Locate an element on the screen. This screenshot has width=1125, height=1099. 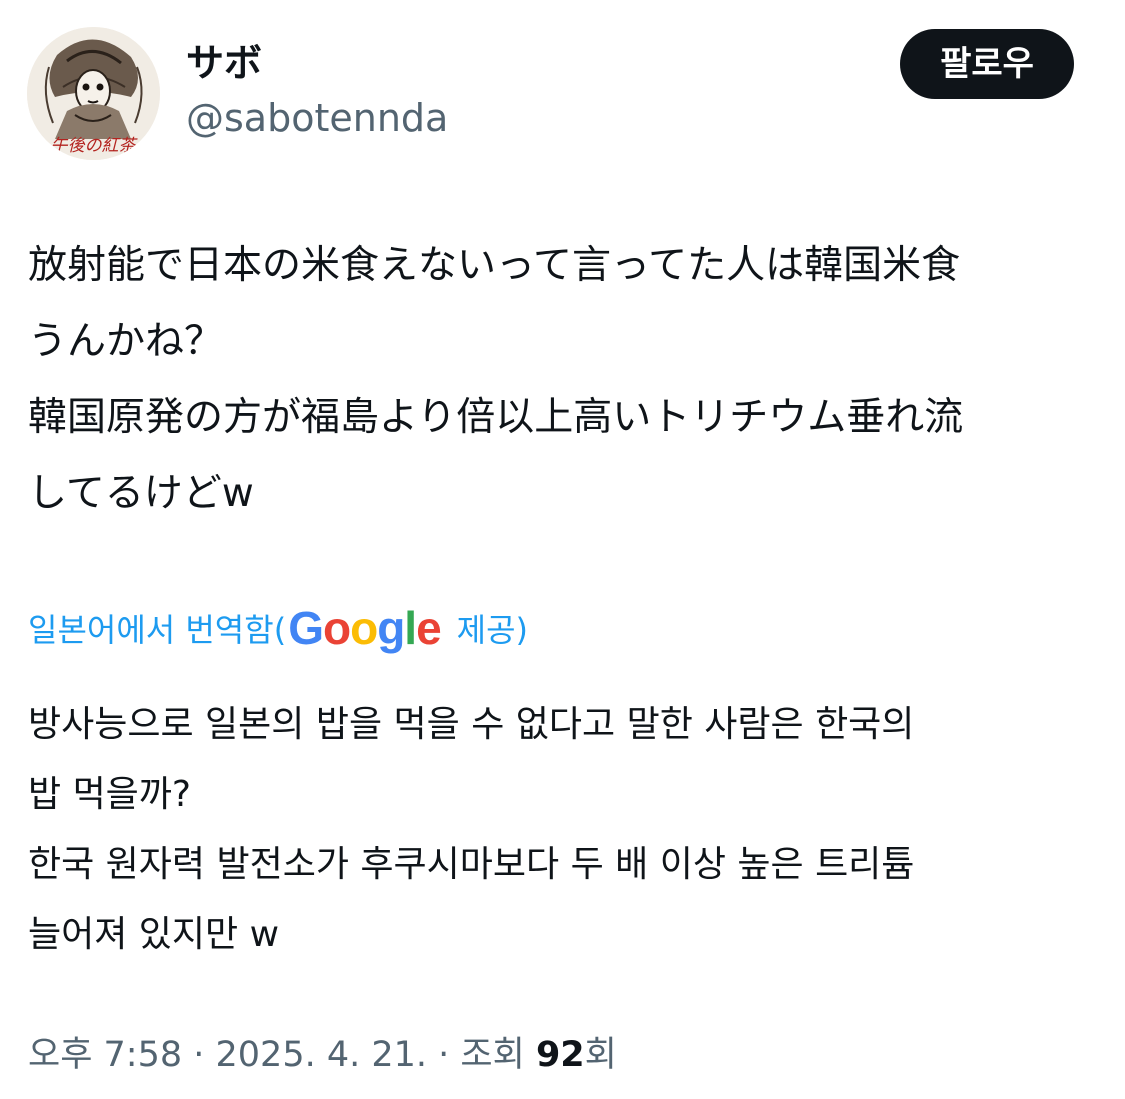
translation-suffix: 제공) is located at coordinates (492, 630).